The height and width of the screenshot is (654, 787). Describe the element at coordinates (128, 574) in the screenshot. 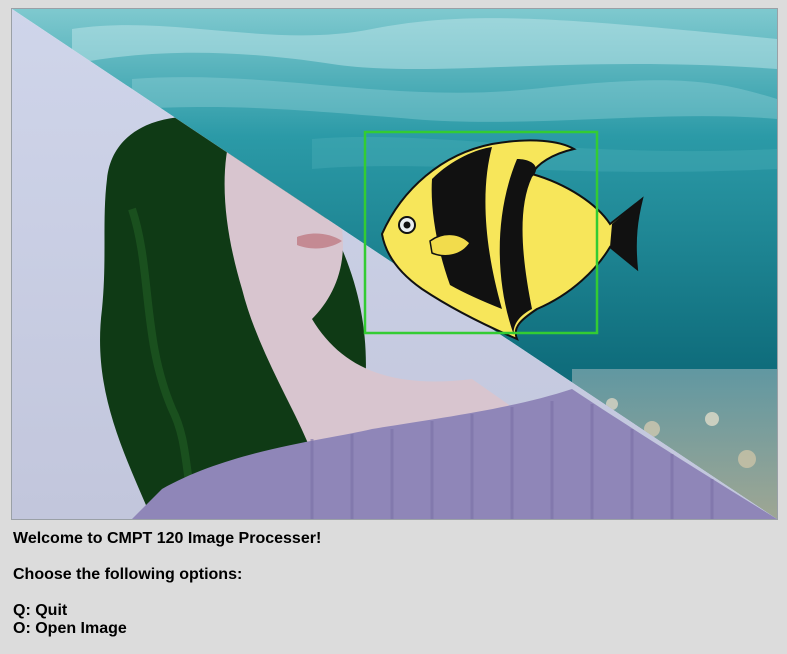

I see `options-heading: Choose the following options:` at that location.